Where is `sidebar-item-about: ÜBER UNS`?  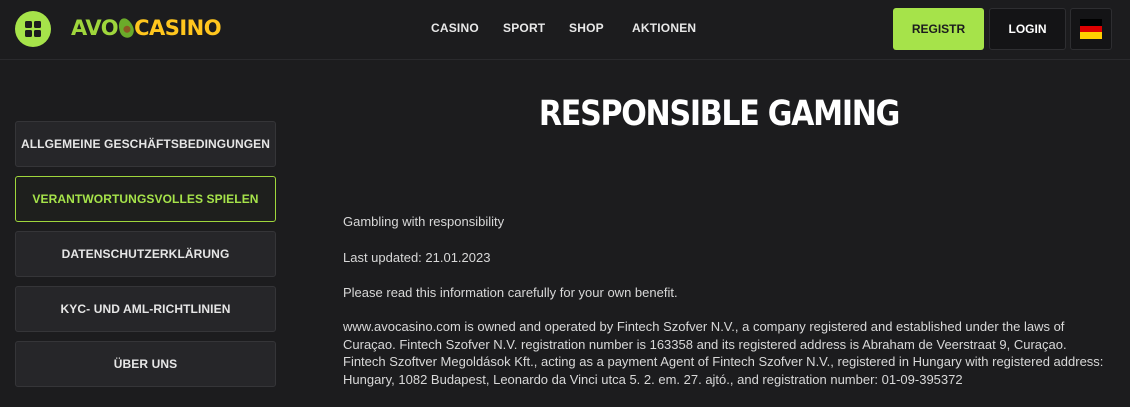
sidebar-item-about: ÜBER UNS is located at coordinates (145, 364).